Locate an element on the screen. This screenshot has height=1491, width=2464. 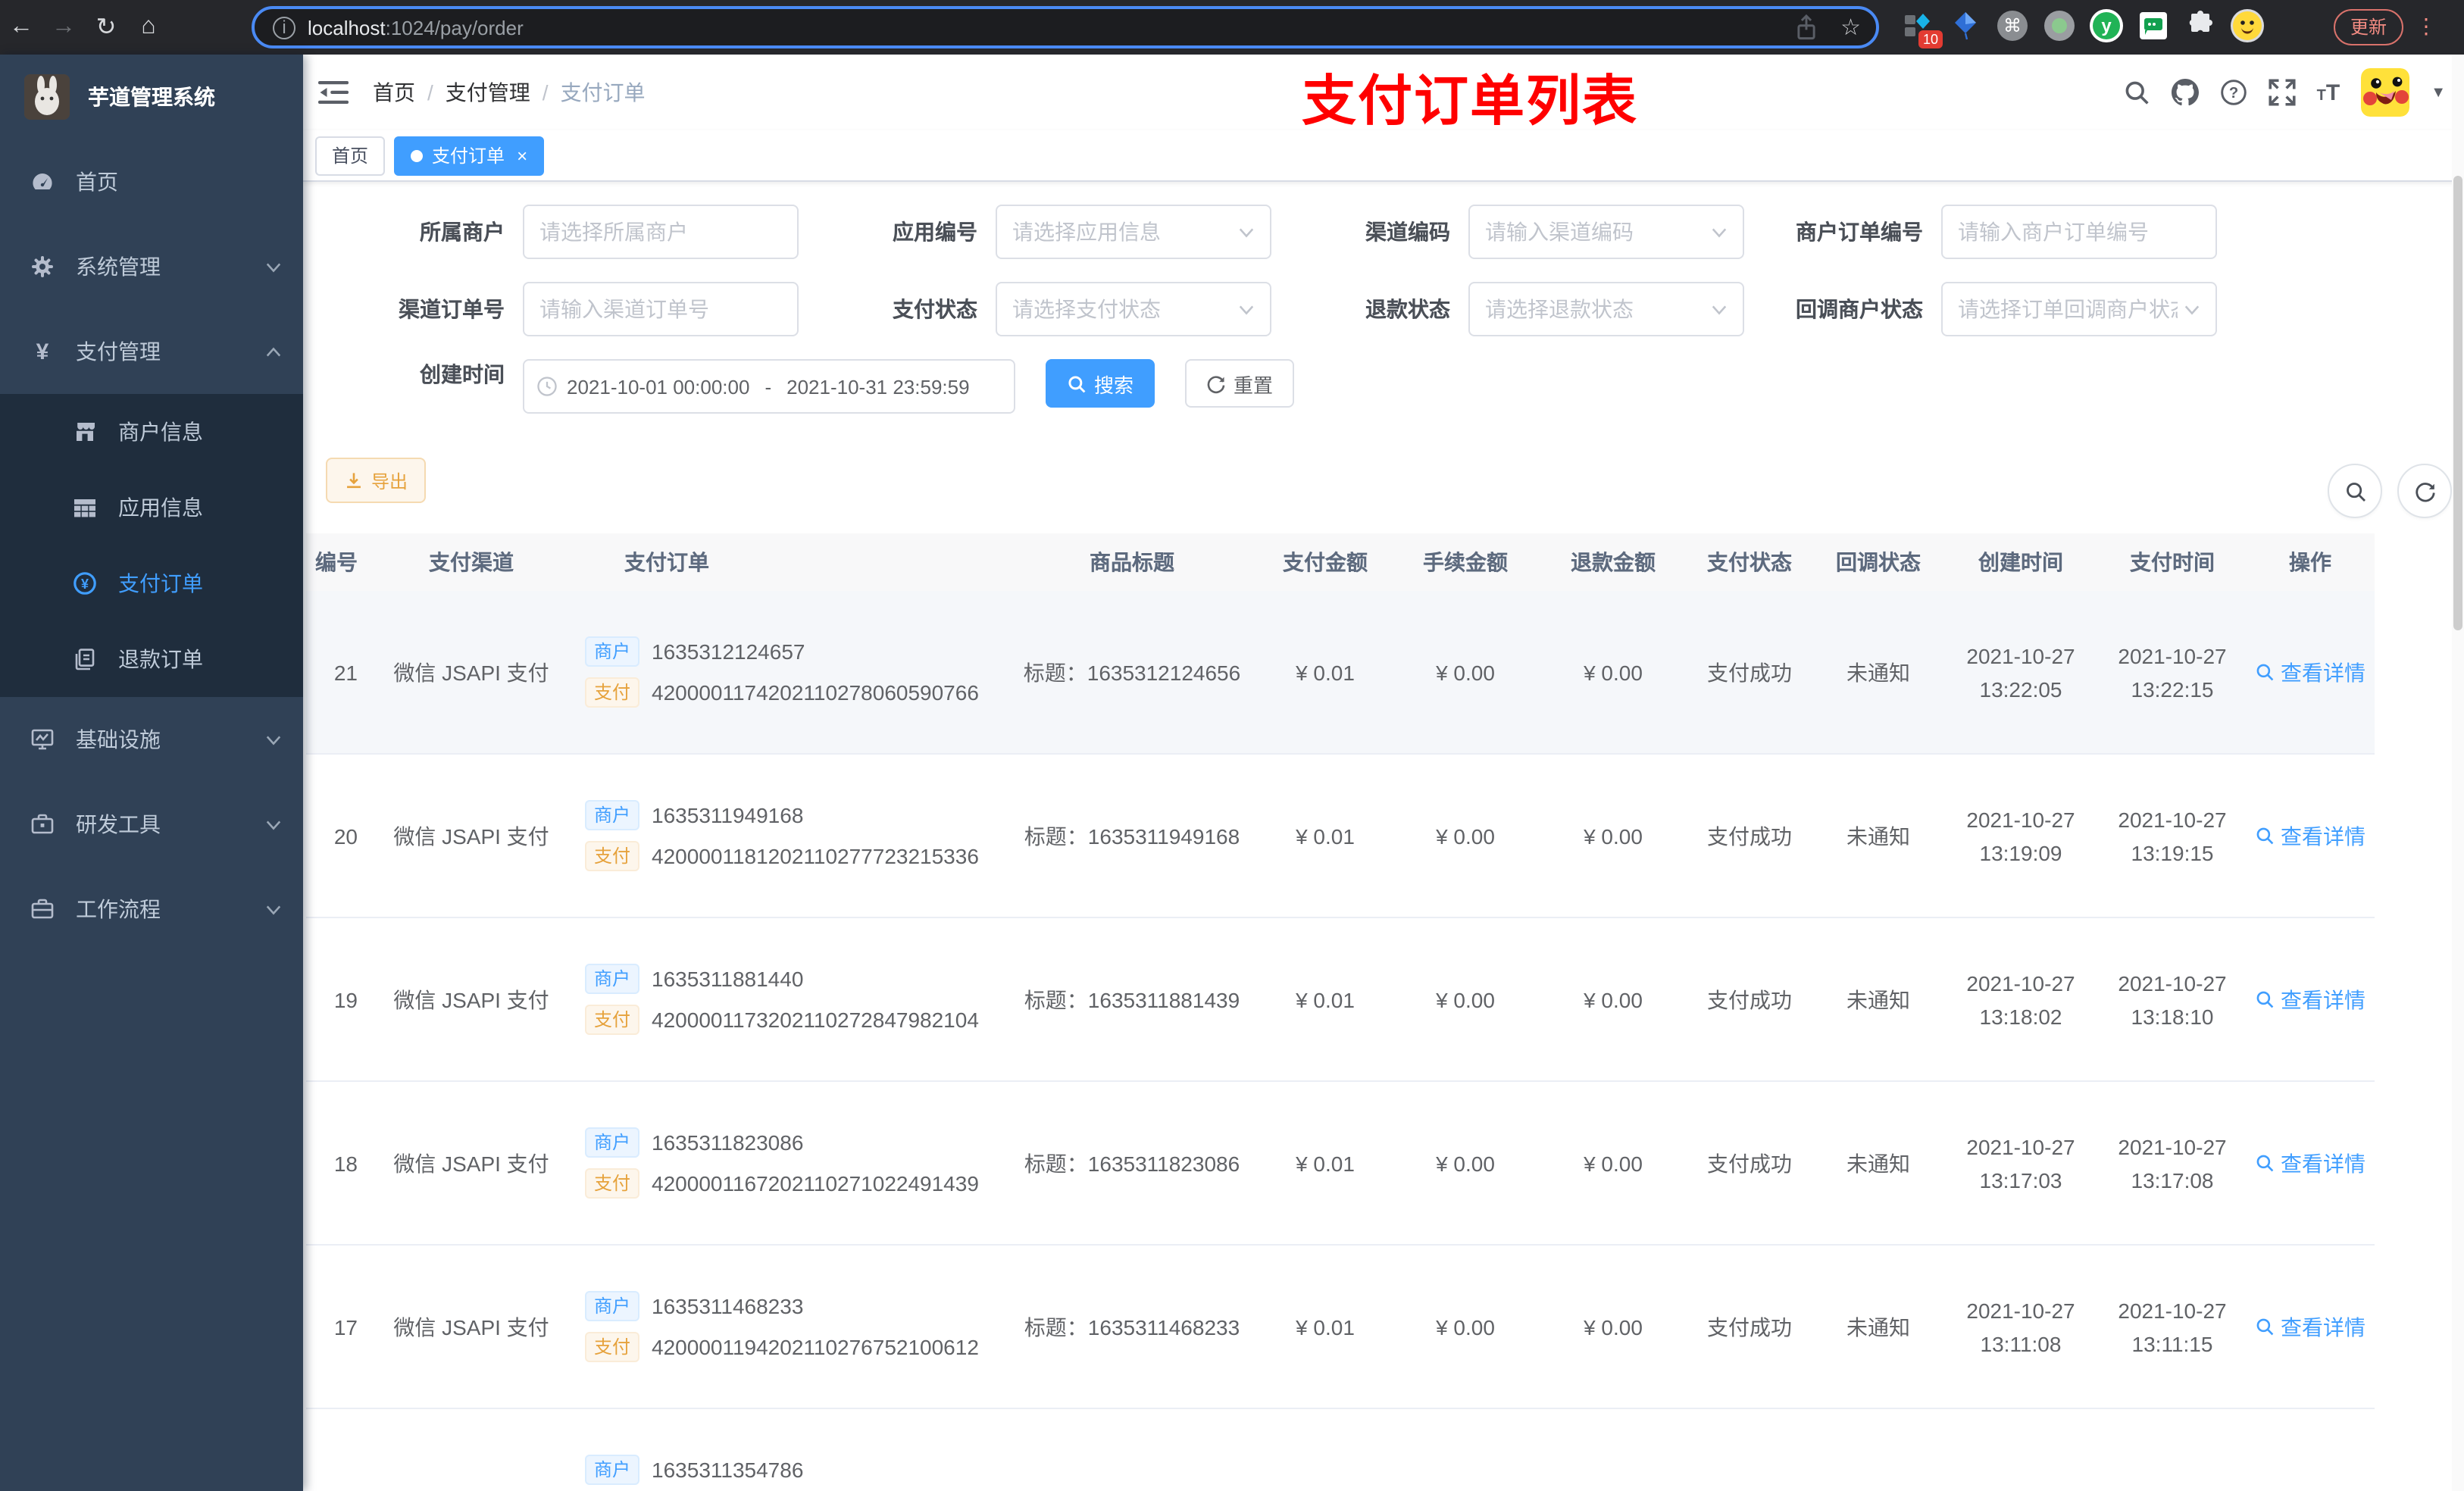
sidebar-item-label: 系统管理 is located at coordinates (118, 267).